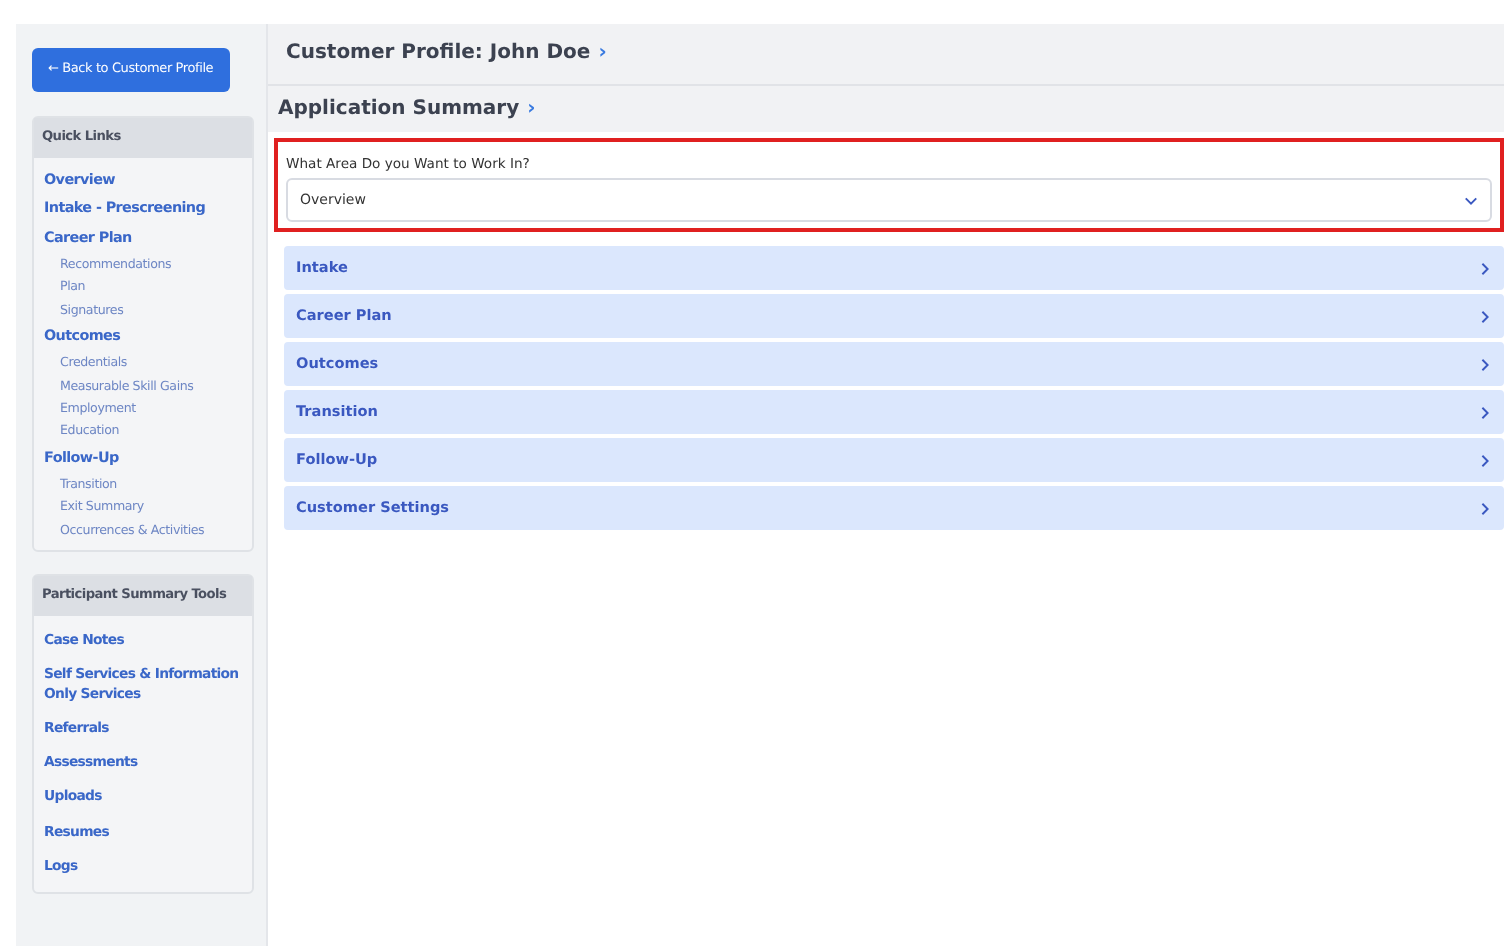 The image size is (1504, 946). What do you see at coordinates (1471, 200) in the screenshot?
I see `caret-icon` at bounding box center [1471, 200].